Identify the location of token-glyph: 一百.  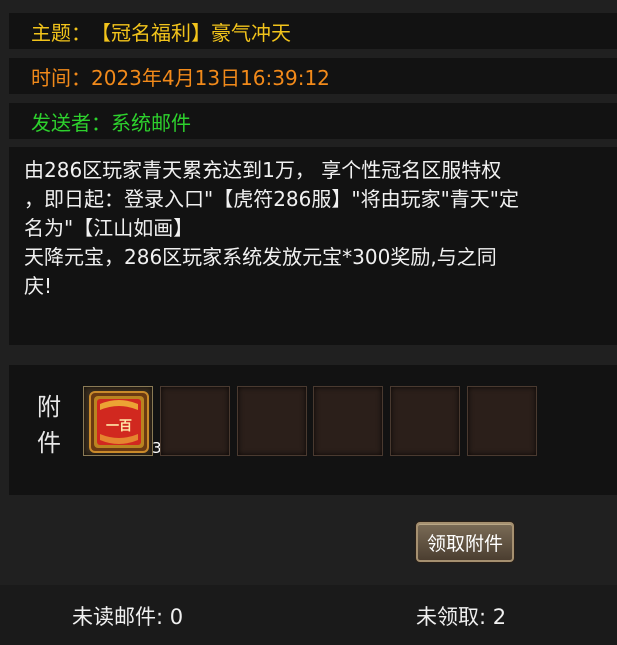
(119, 426).